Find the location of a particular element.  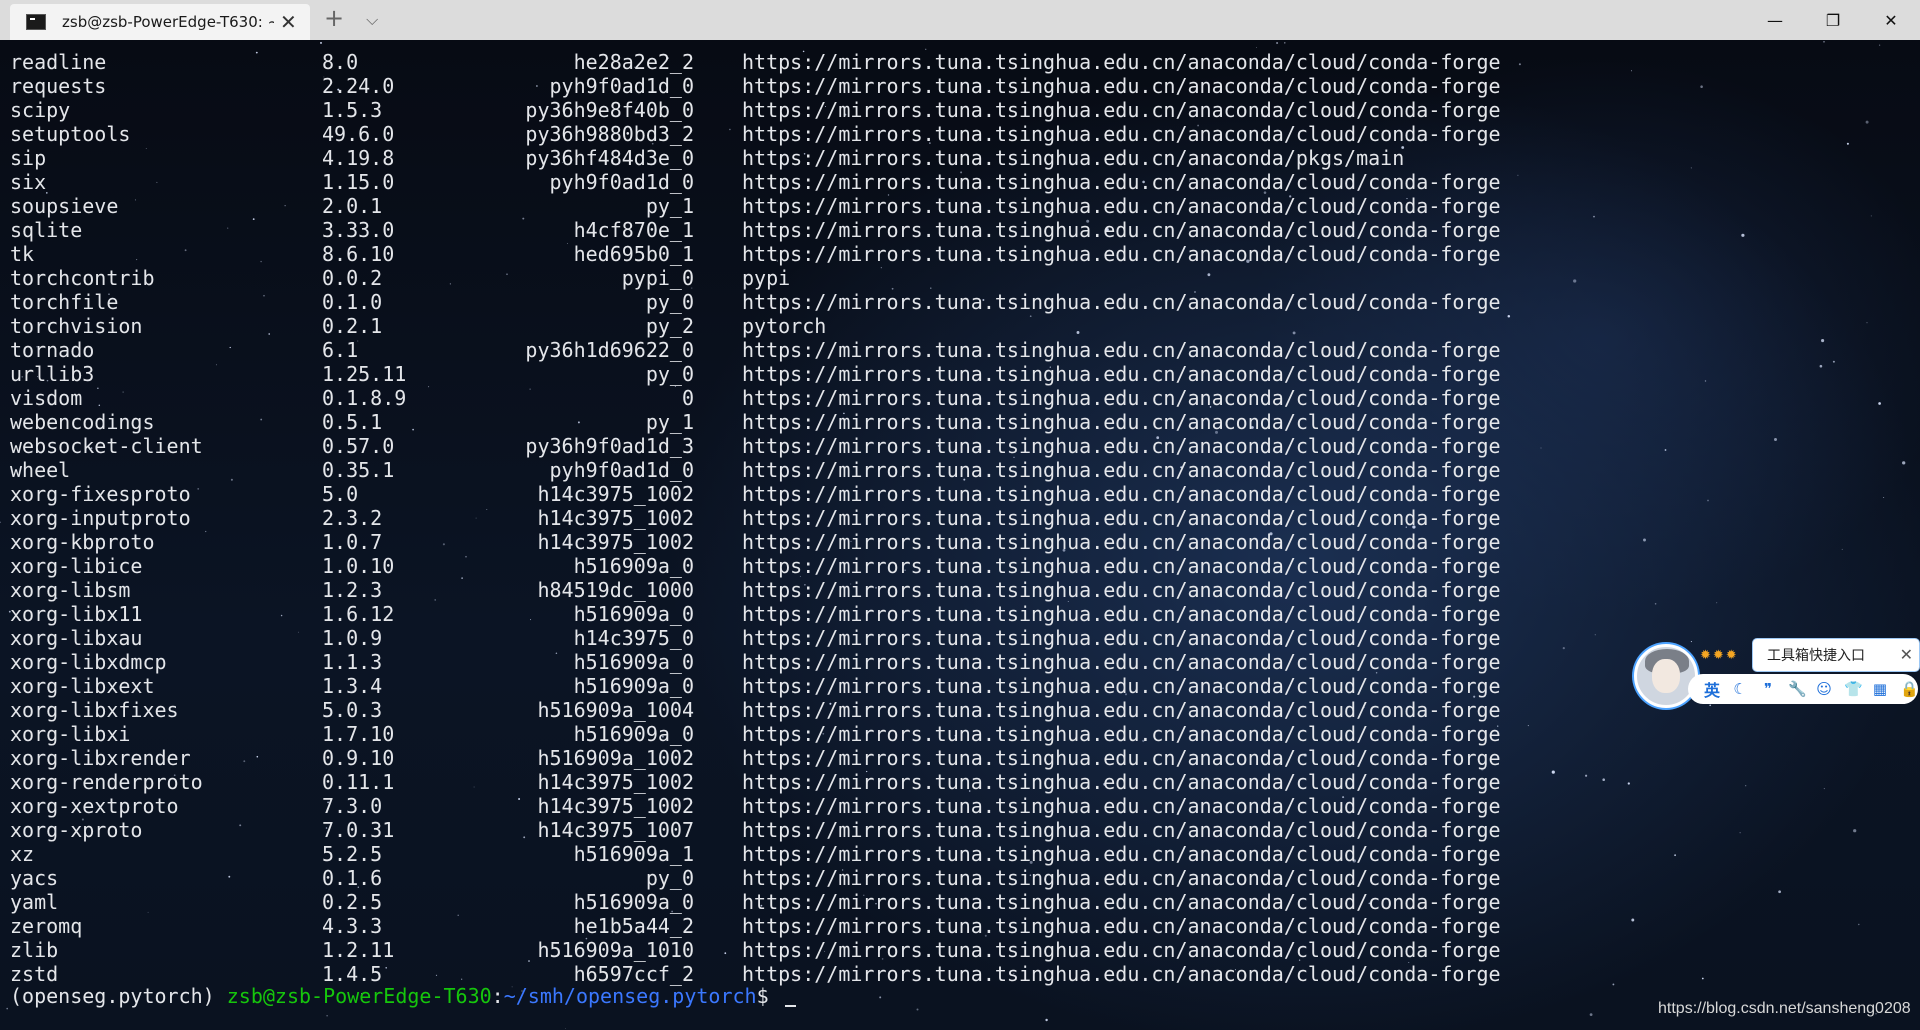

window-controls: — ❐ ✕ is located at coordinates (1833, 20).